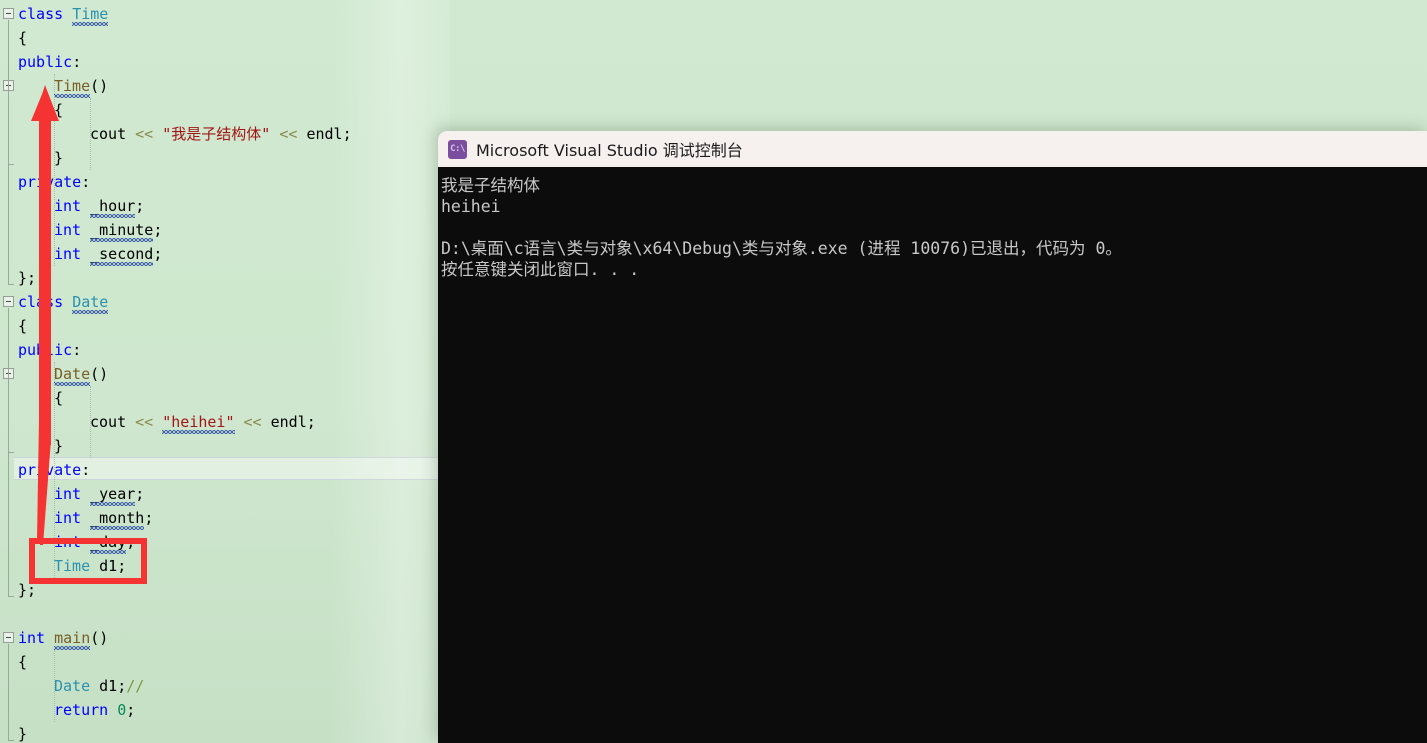  Describe the element at coordinates (122, 254) in the screenshot. I see `code-token: _second` at that location.